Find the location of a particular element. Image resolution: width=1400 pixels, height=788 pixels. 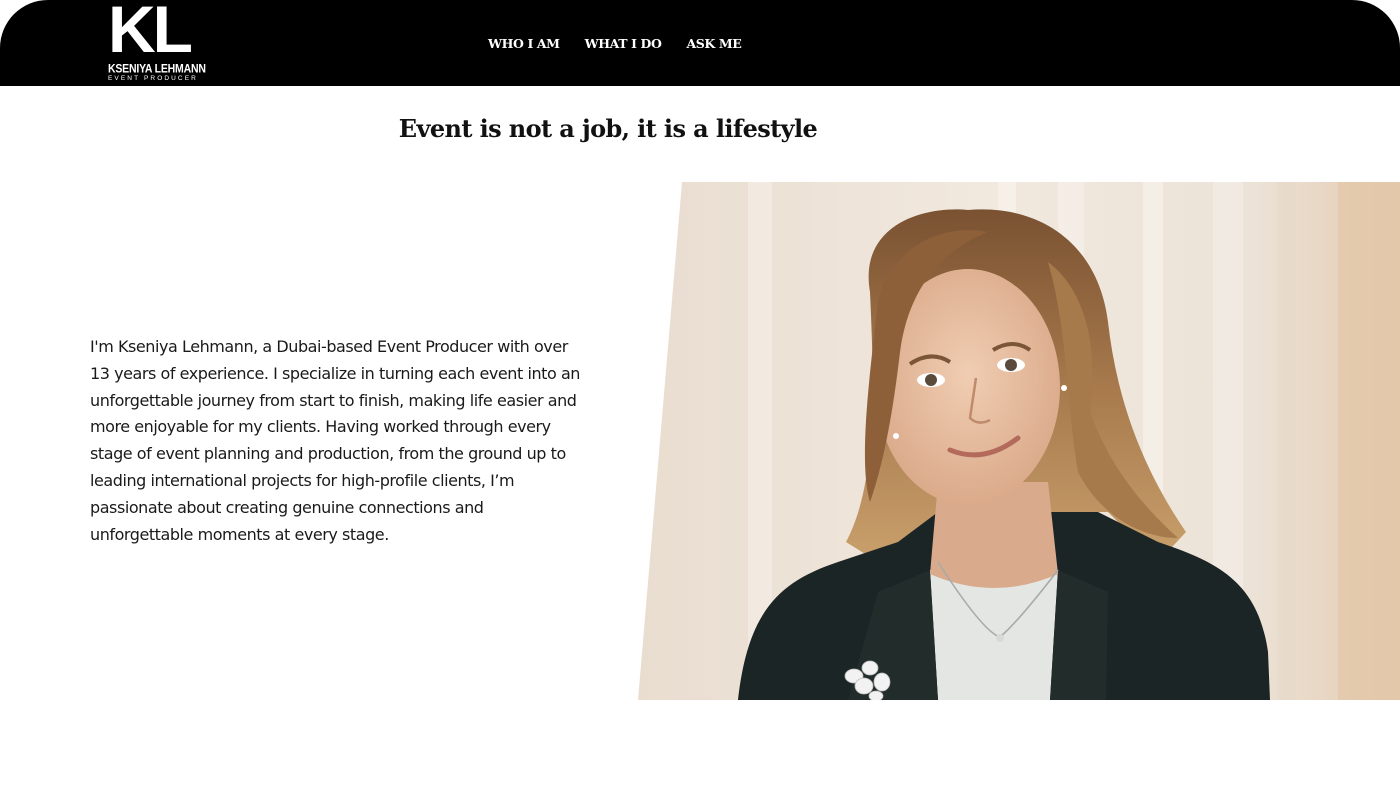

logo: KL KSENIYA LEHMANN EVENT PRODUCER is located at coordinates (157, 41).